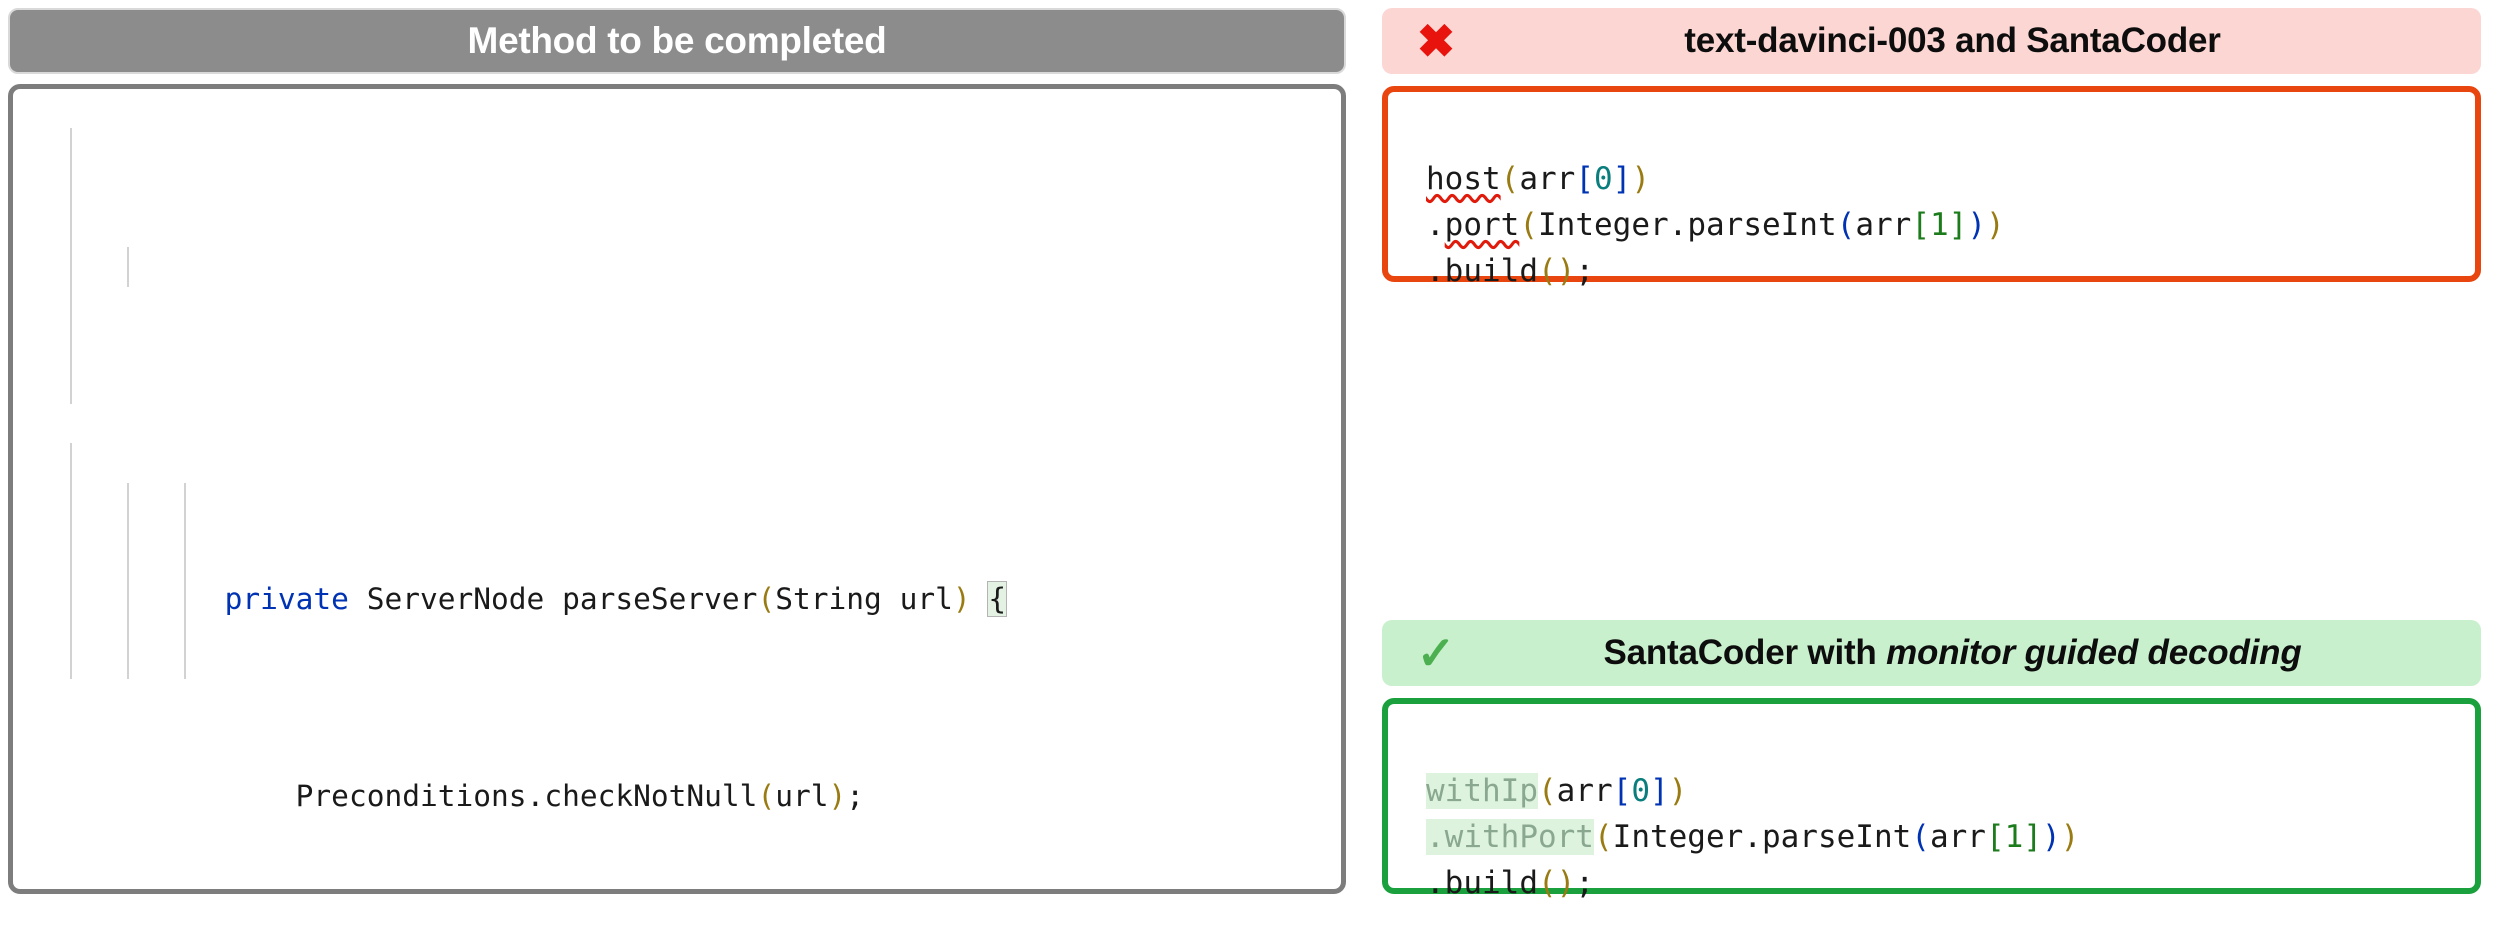  What do you see at coordinates (1939, 225) in the screenshot?
I see `token-index-1: 1` at bounding box center [1939, 225].